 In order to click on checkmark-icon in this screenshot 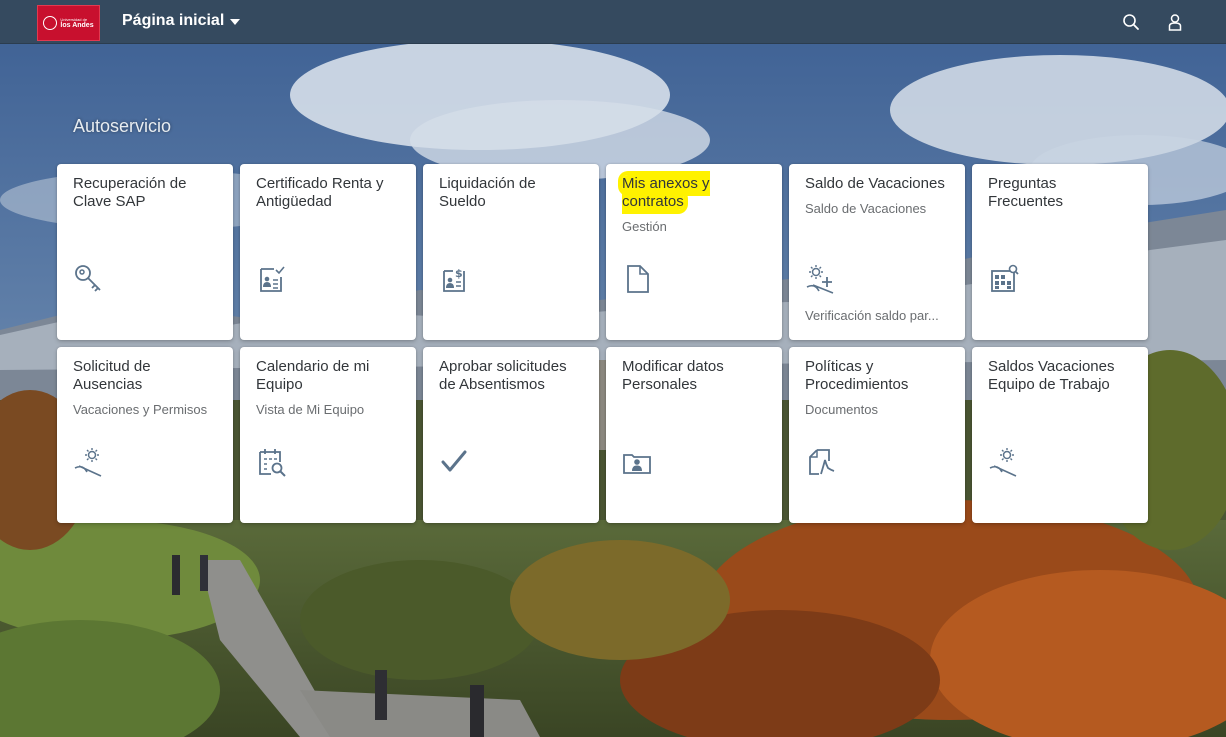, I will do `click(454, 461)`.